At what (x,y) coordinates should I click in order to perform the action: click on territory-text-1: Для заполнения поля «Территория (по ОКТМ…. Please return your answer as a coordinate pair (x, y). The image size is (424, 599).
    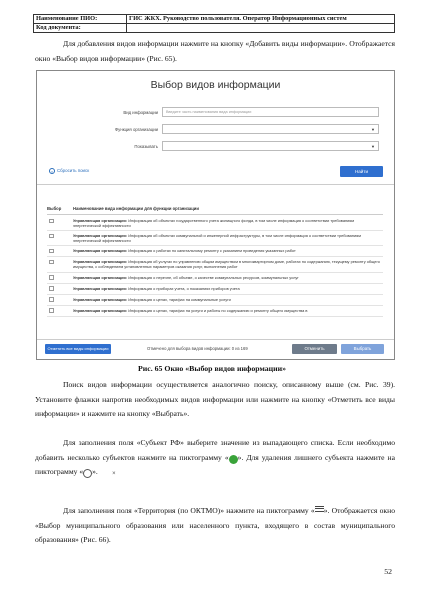
    Looking at the image, I should click on (189, 510).